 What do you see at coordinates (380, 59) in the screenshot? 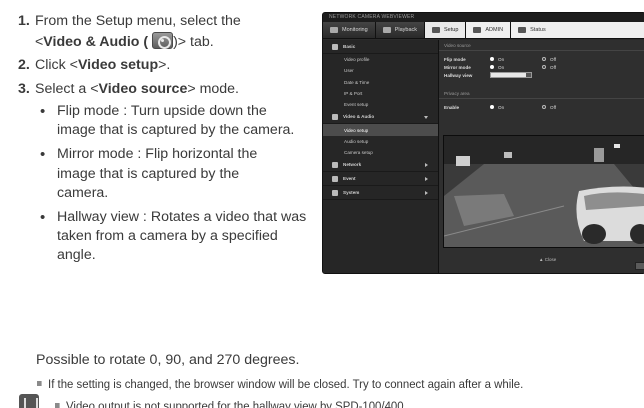
I see `sidebar-item-video-profile: Video profile` at bounding box center [380, 59].